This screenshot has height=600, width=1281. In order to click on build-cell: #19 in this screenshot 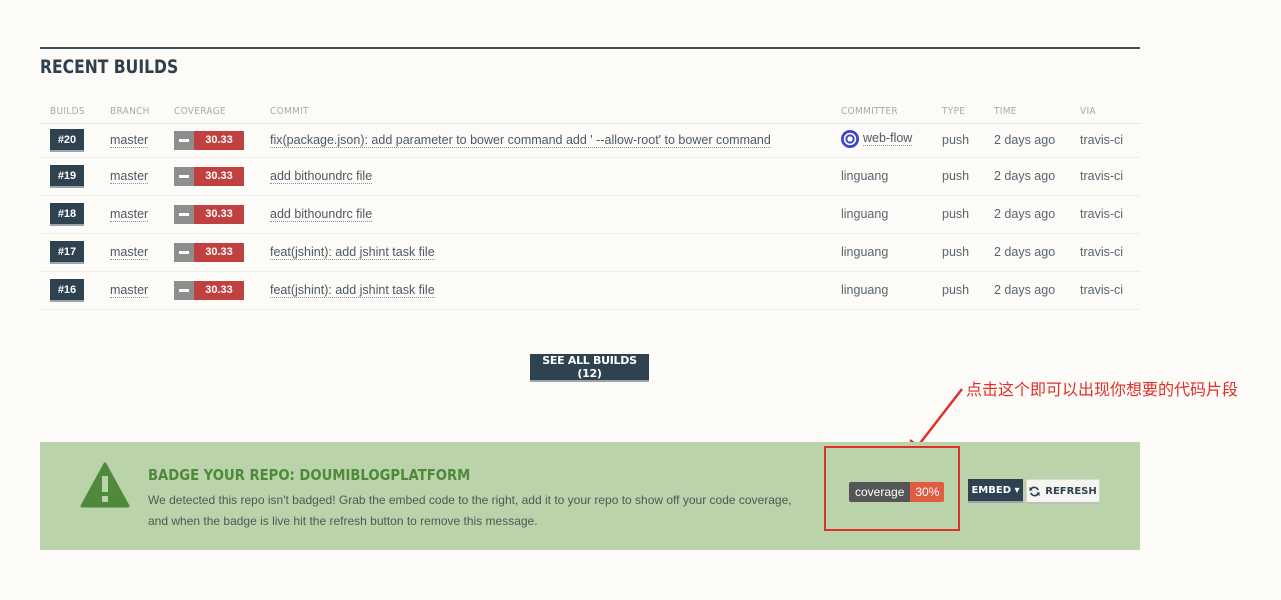, I will do `click(70, 176)`.